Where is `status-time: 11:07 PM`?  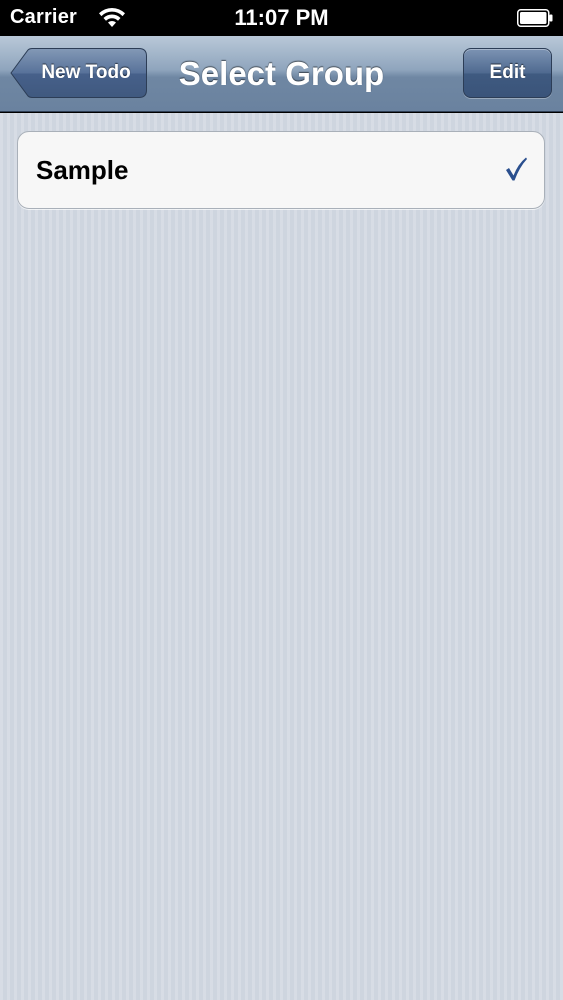 status-time: 11:07 PM is located at coordinates (281, 17).